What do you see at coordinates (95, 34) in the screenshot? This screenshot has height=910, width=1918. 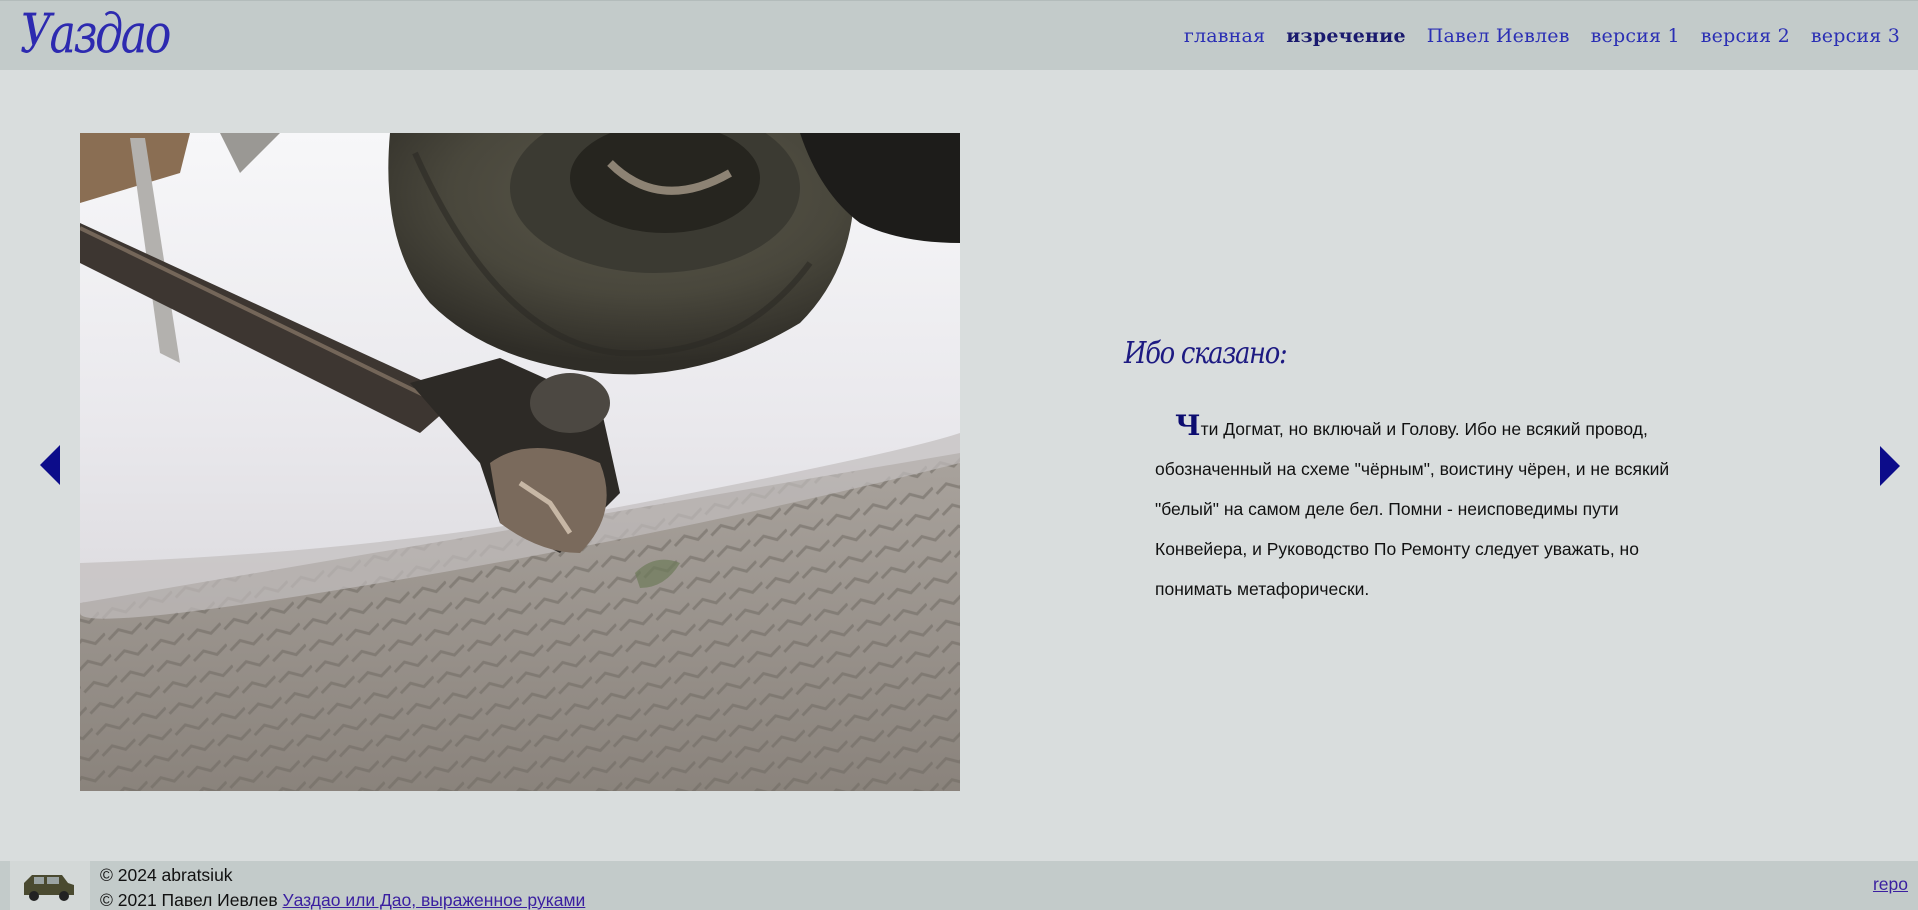 I see `site-logo: Уаздао` at bounding box center [95, 34].